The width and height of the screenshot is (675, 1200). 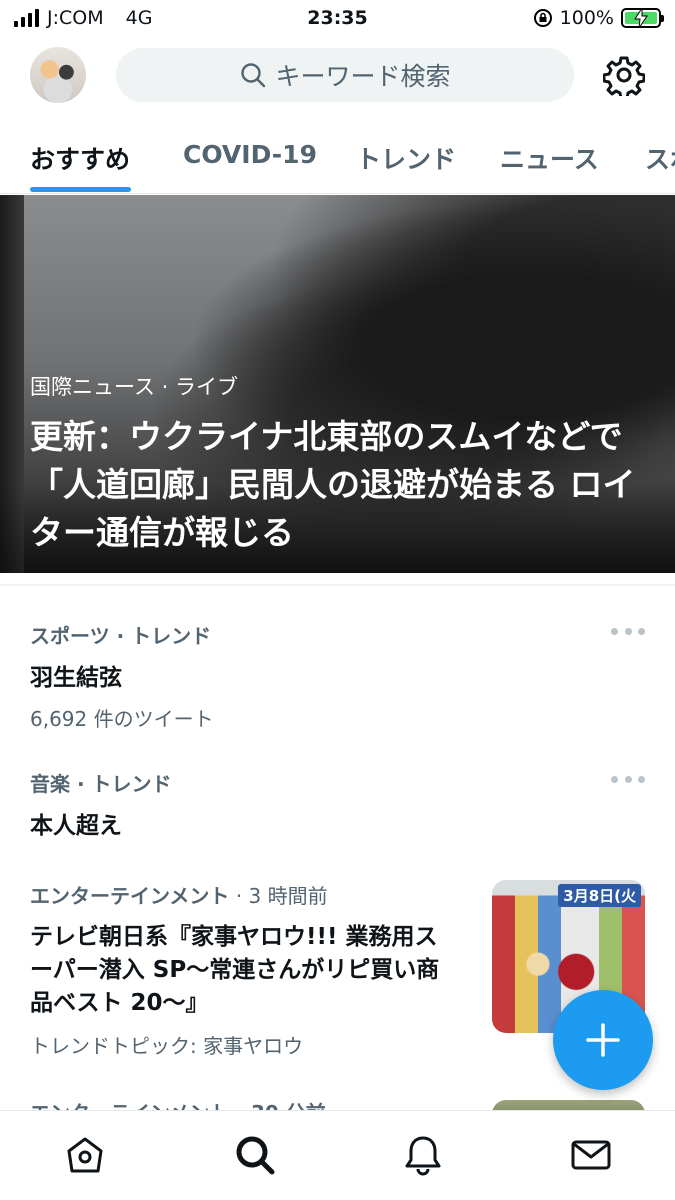 I want to click on search-placeholder: キーワード検索, so click(x=363, y=76).